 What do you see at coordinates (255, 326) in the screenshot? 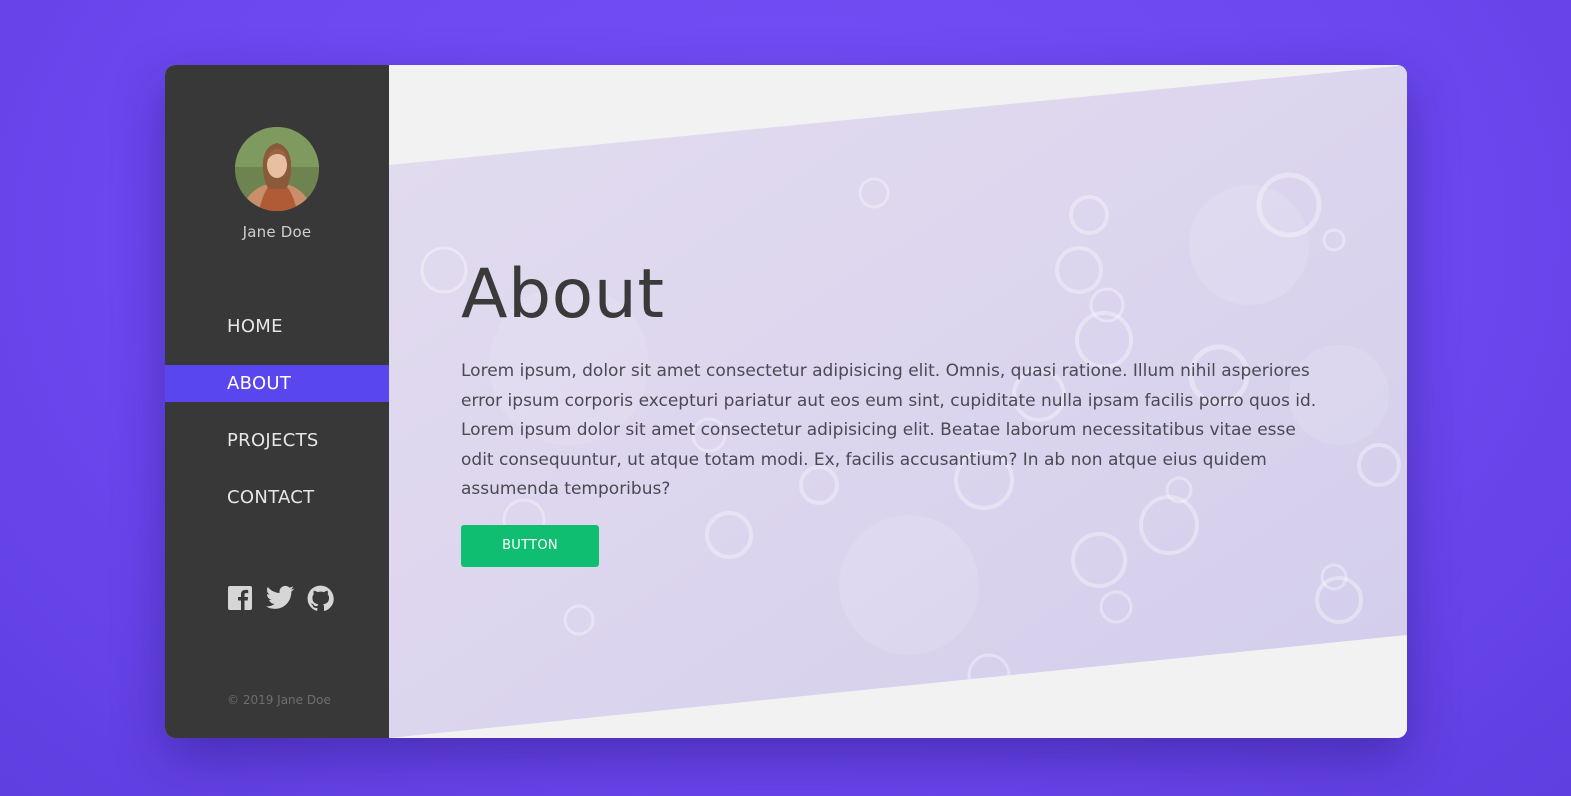
I see `nav-item-label: HOME` at bounding box center [255, 326].